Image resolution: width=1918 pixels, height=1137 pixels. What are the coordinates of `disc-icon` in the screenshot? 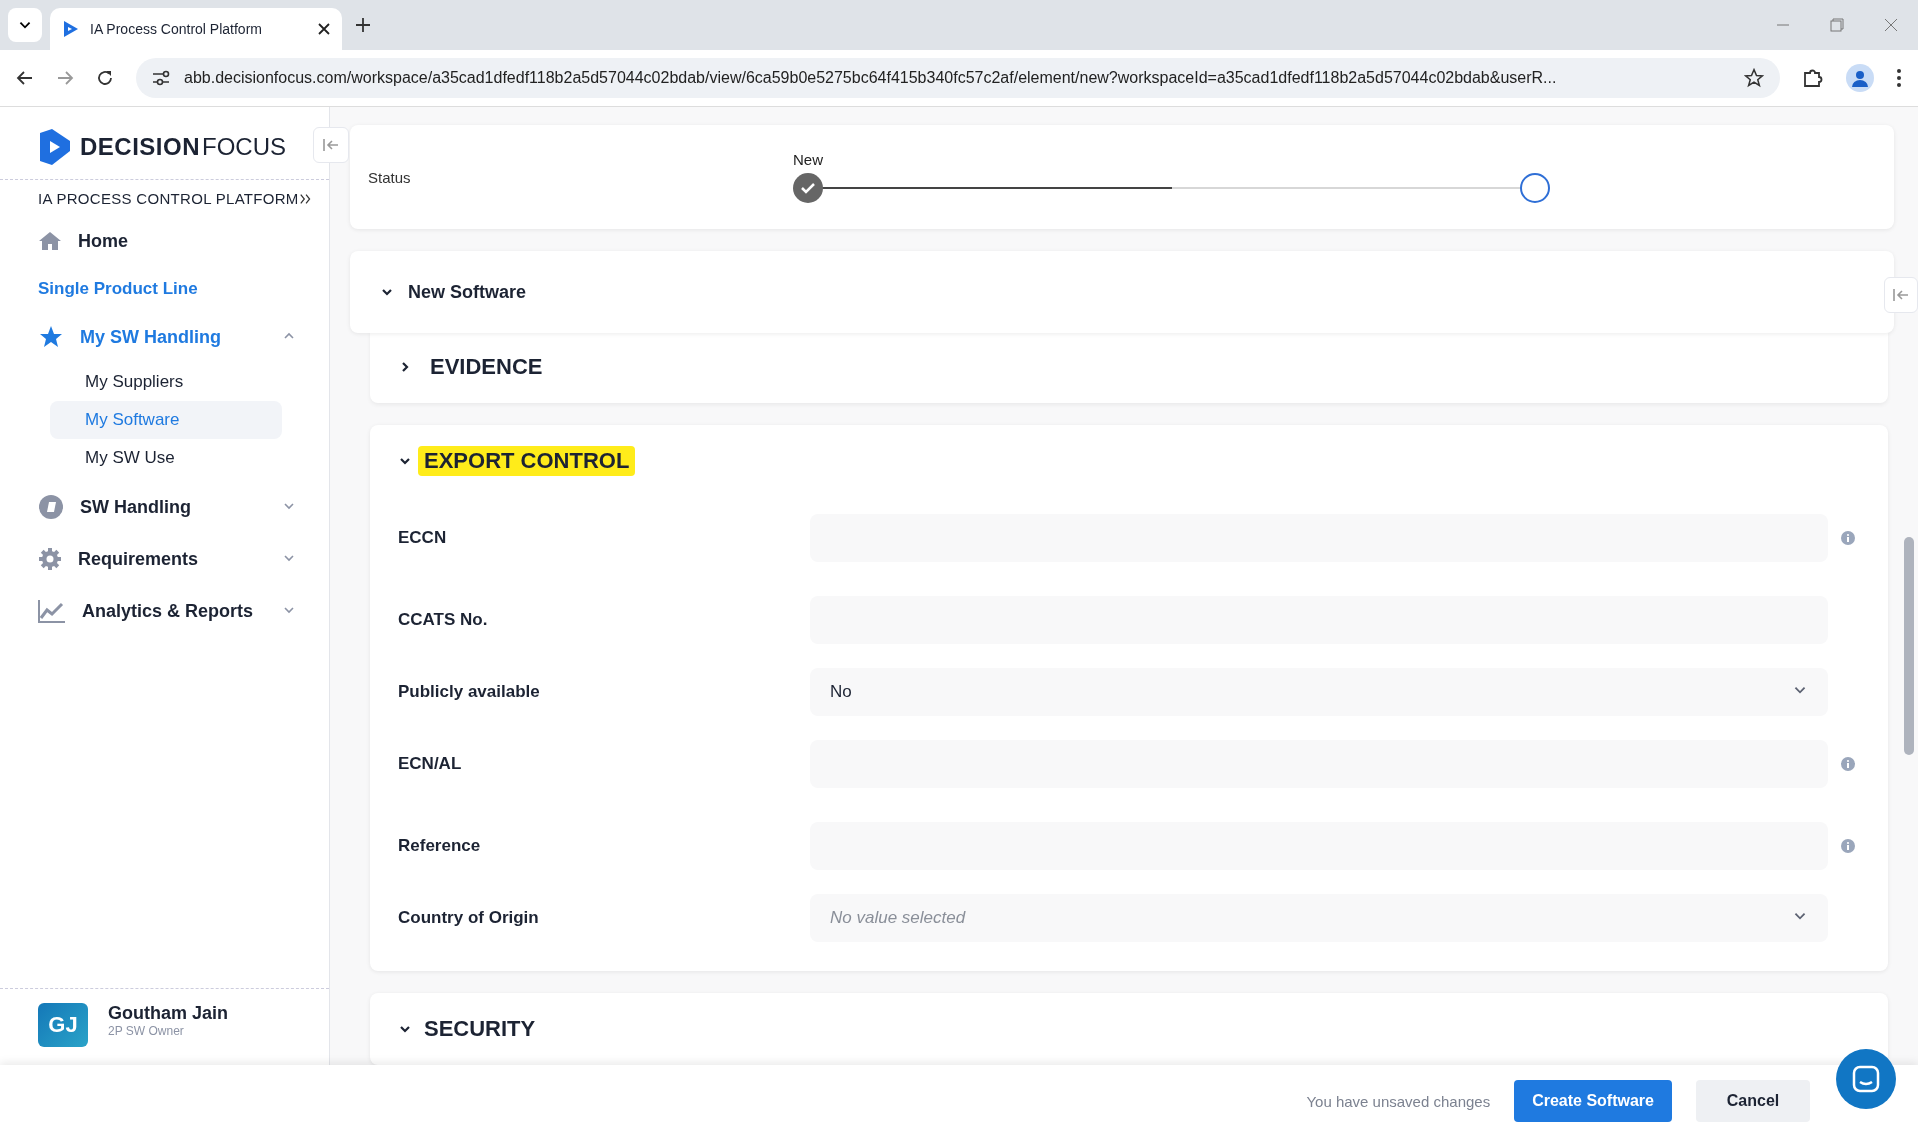 It's located at (51, 507).